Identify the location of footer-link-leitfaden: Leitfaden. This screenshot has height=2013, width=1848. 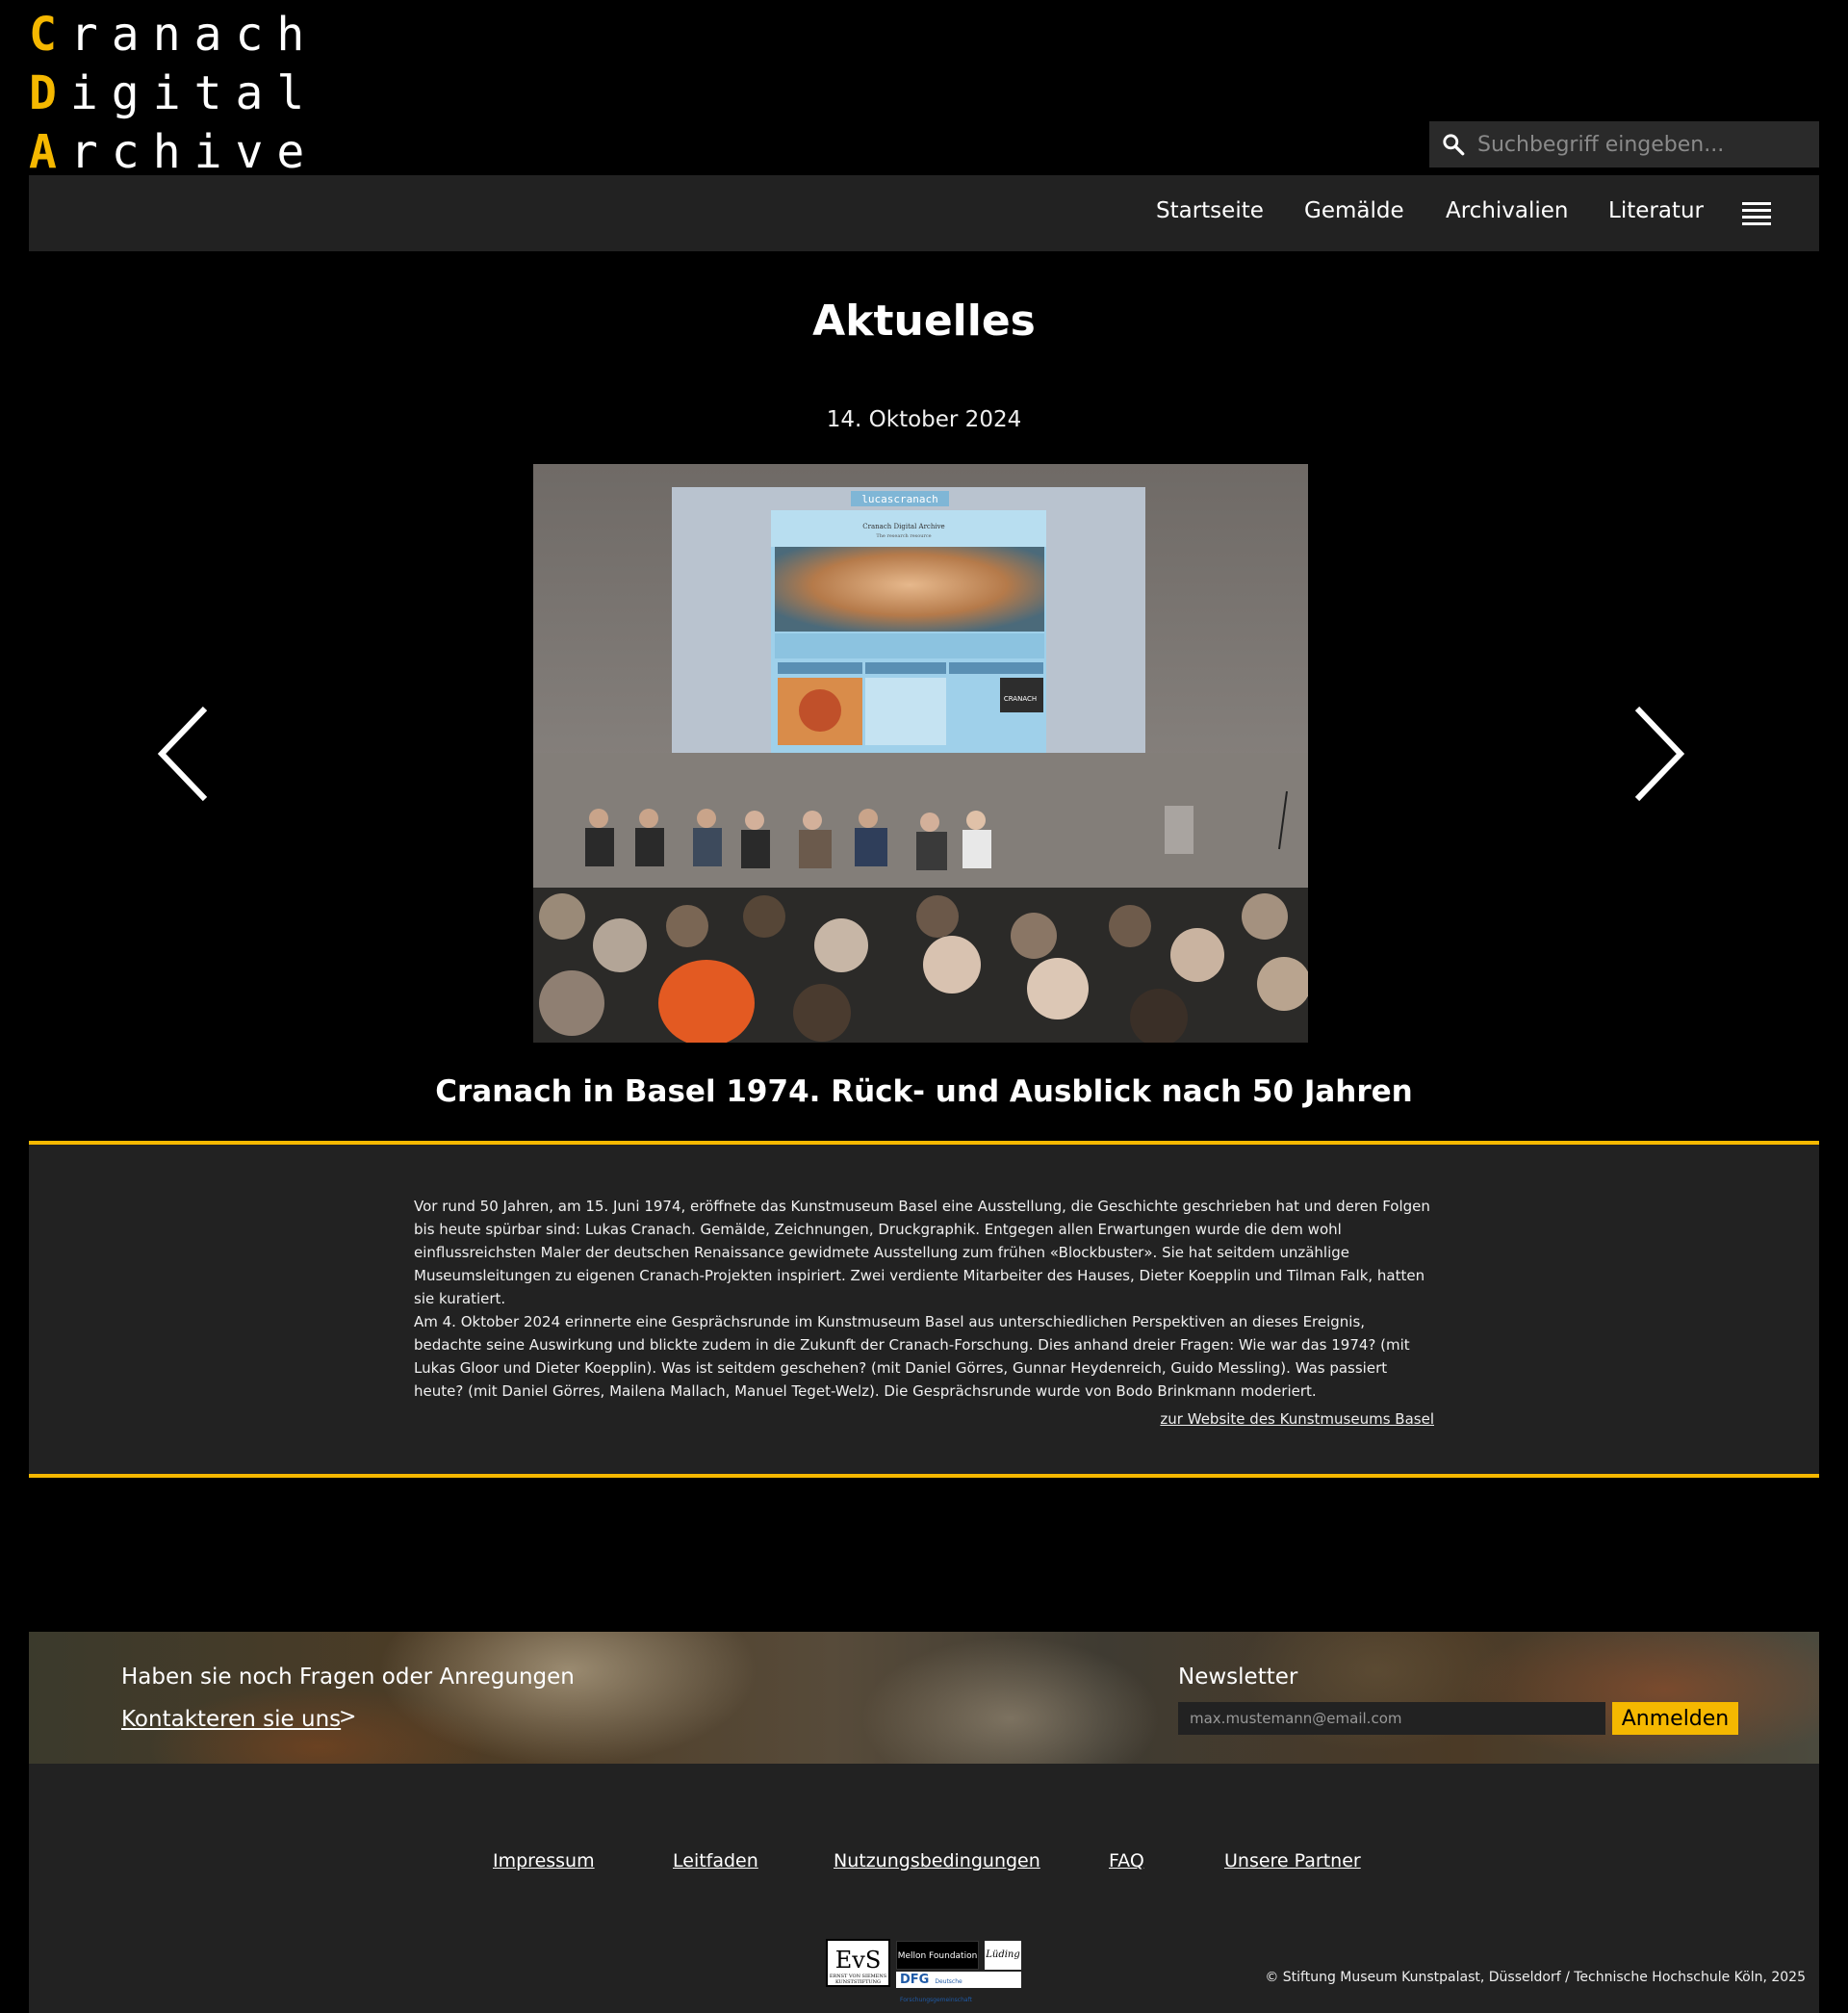
(715, 1860).